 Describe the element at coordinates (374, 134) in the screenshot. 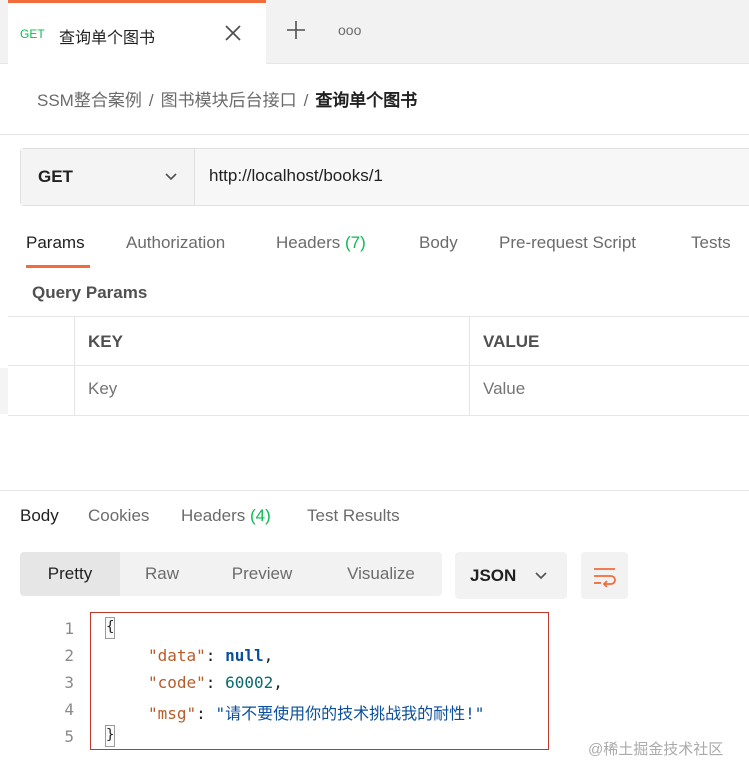

I see `divider` at that location.